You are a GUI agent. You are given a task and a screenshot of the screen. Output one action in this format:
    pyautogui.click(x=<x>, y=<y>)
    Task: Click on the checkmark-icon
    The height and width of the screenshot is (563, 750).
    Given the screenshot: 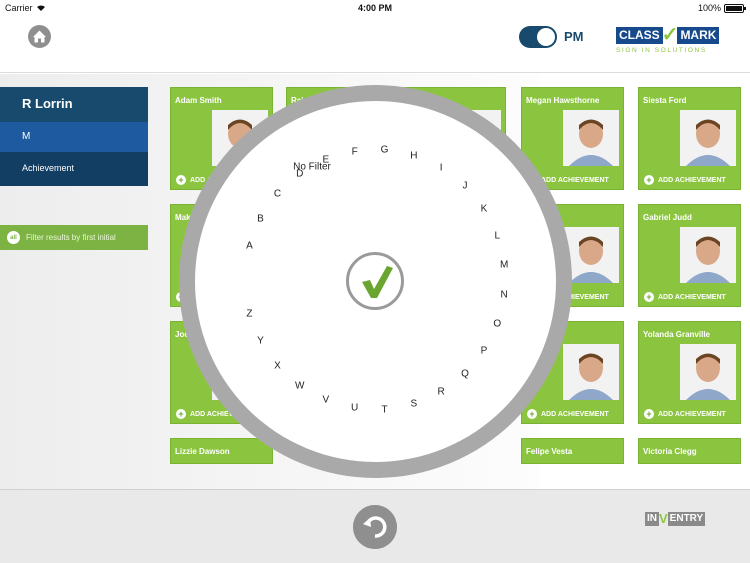 What is the action you would take?
    pyautogui.click(x=377, y=282)
    